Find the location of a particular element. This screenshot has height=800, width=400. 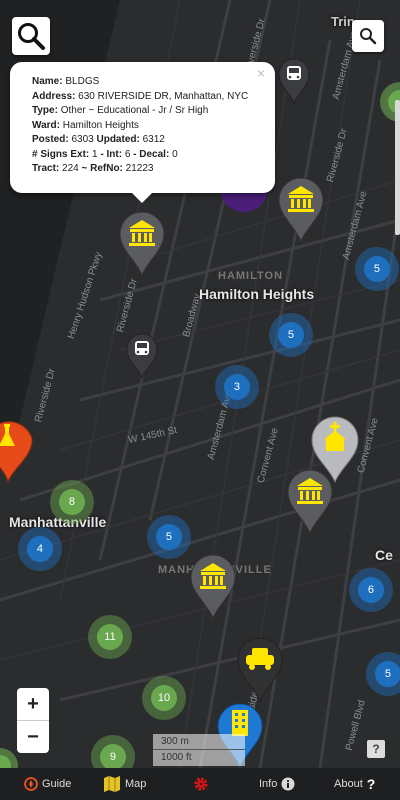

nav-info: Info is located at coordinates (277, 784).